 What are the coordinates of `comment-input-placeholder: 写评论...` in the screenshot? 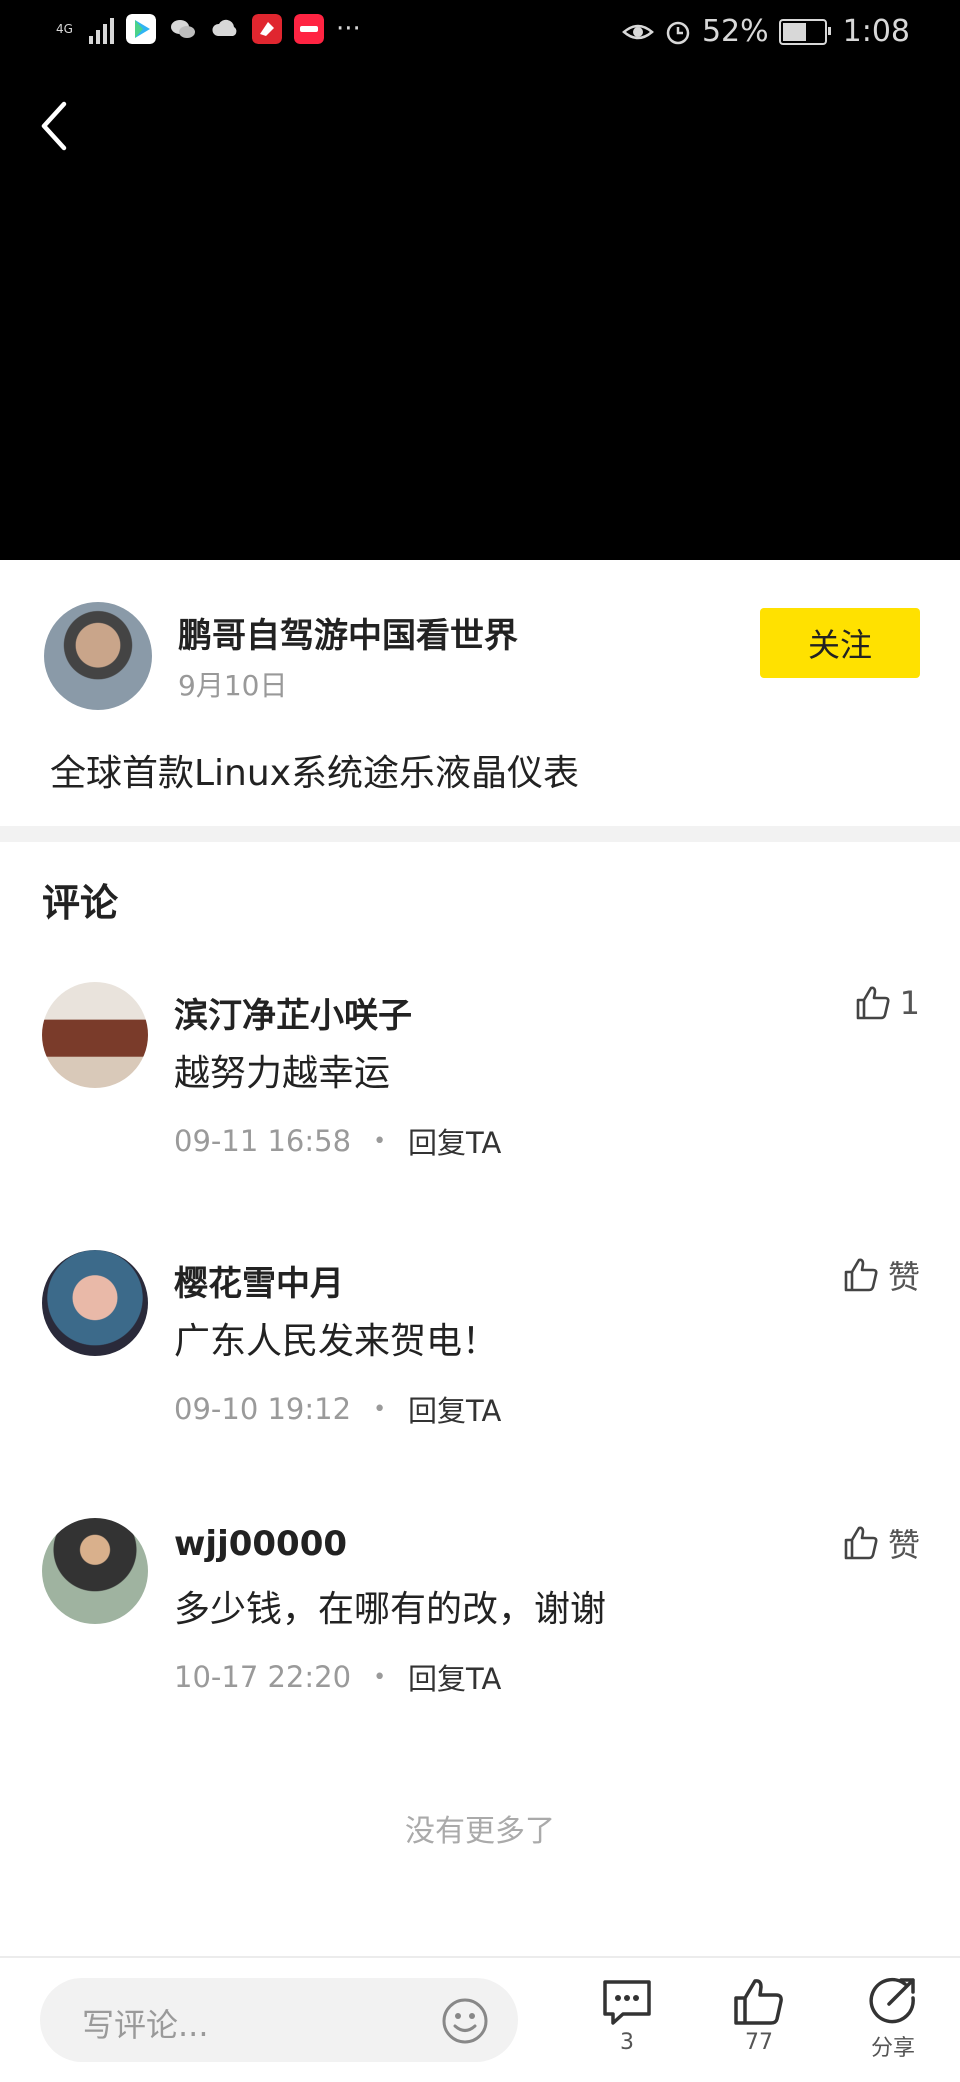 It's located at (145, 2025).